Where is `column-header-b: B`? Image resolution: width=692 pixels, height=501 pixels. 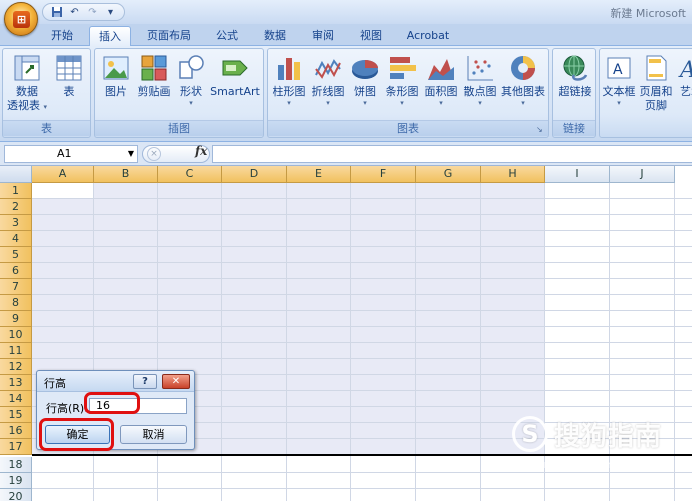
column-header-b: B is located at coordinates (126, 174).